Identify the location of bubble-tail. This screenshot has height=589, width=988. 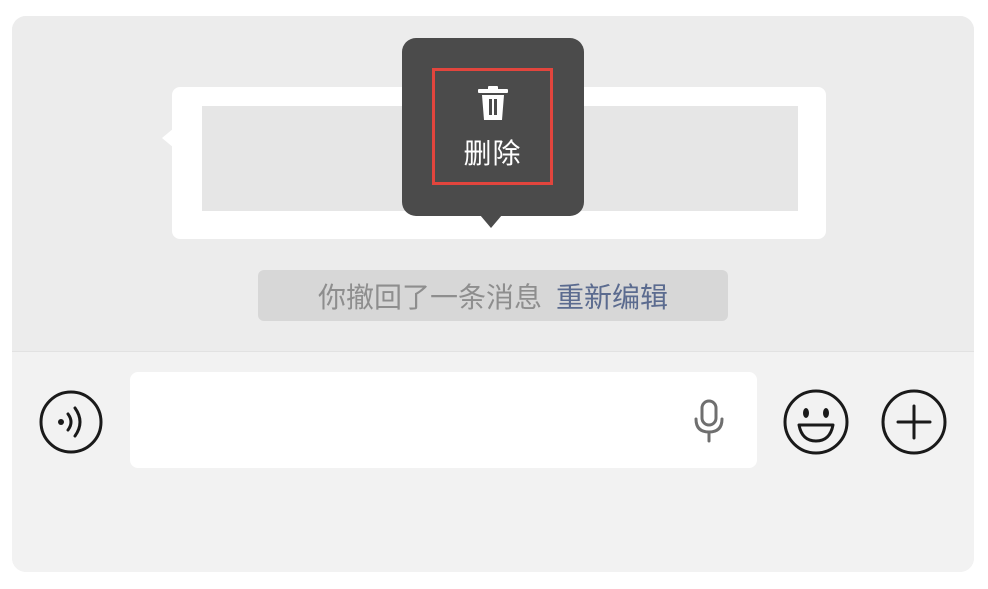
(168, 138).